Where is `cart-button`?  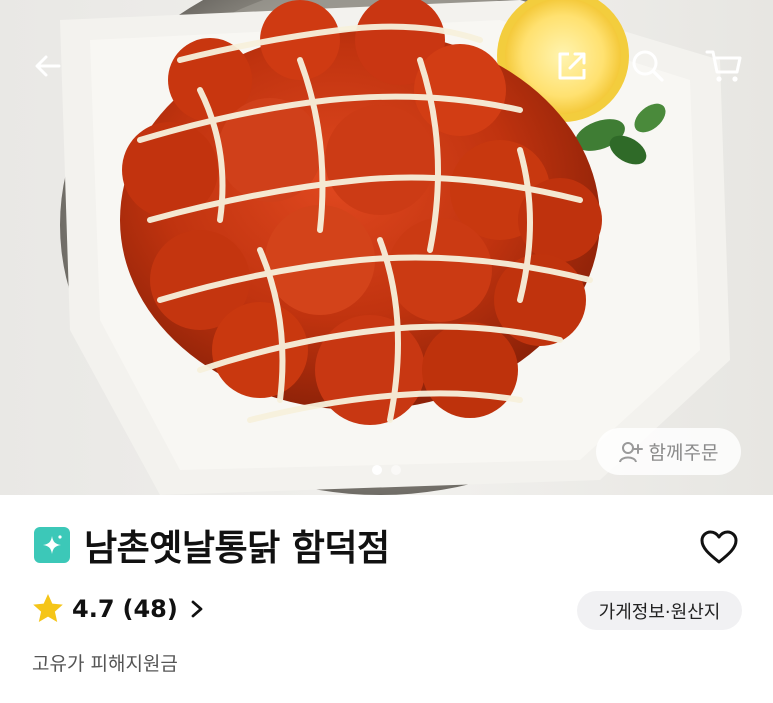
cart-button is located at coordinates (724, 66).